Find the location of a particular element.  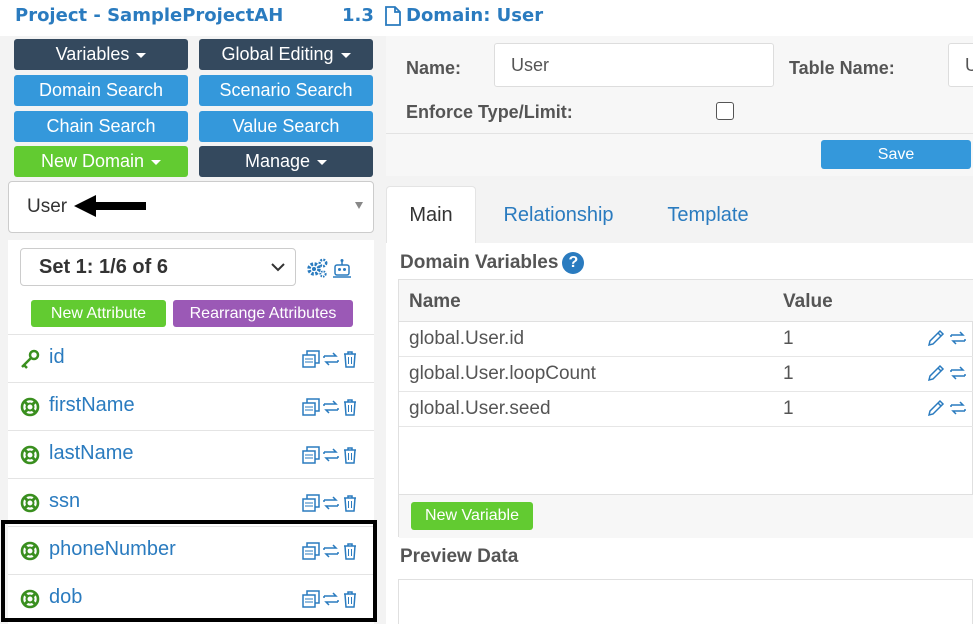

preview-data-heading: Preview Data is located at coordinates (459, 556).